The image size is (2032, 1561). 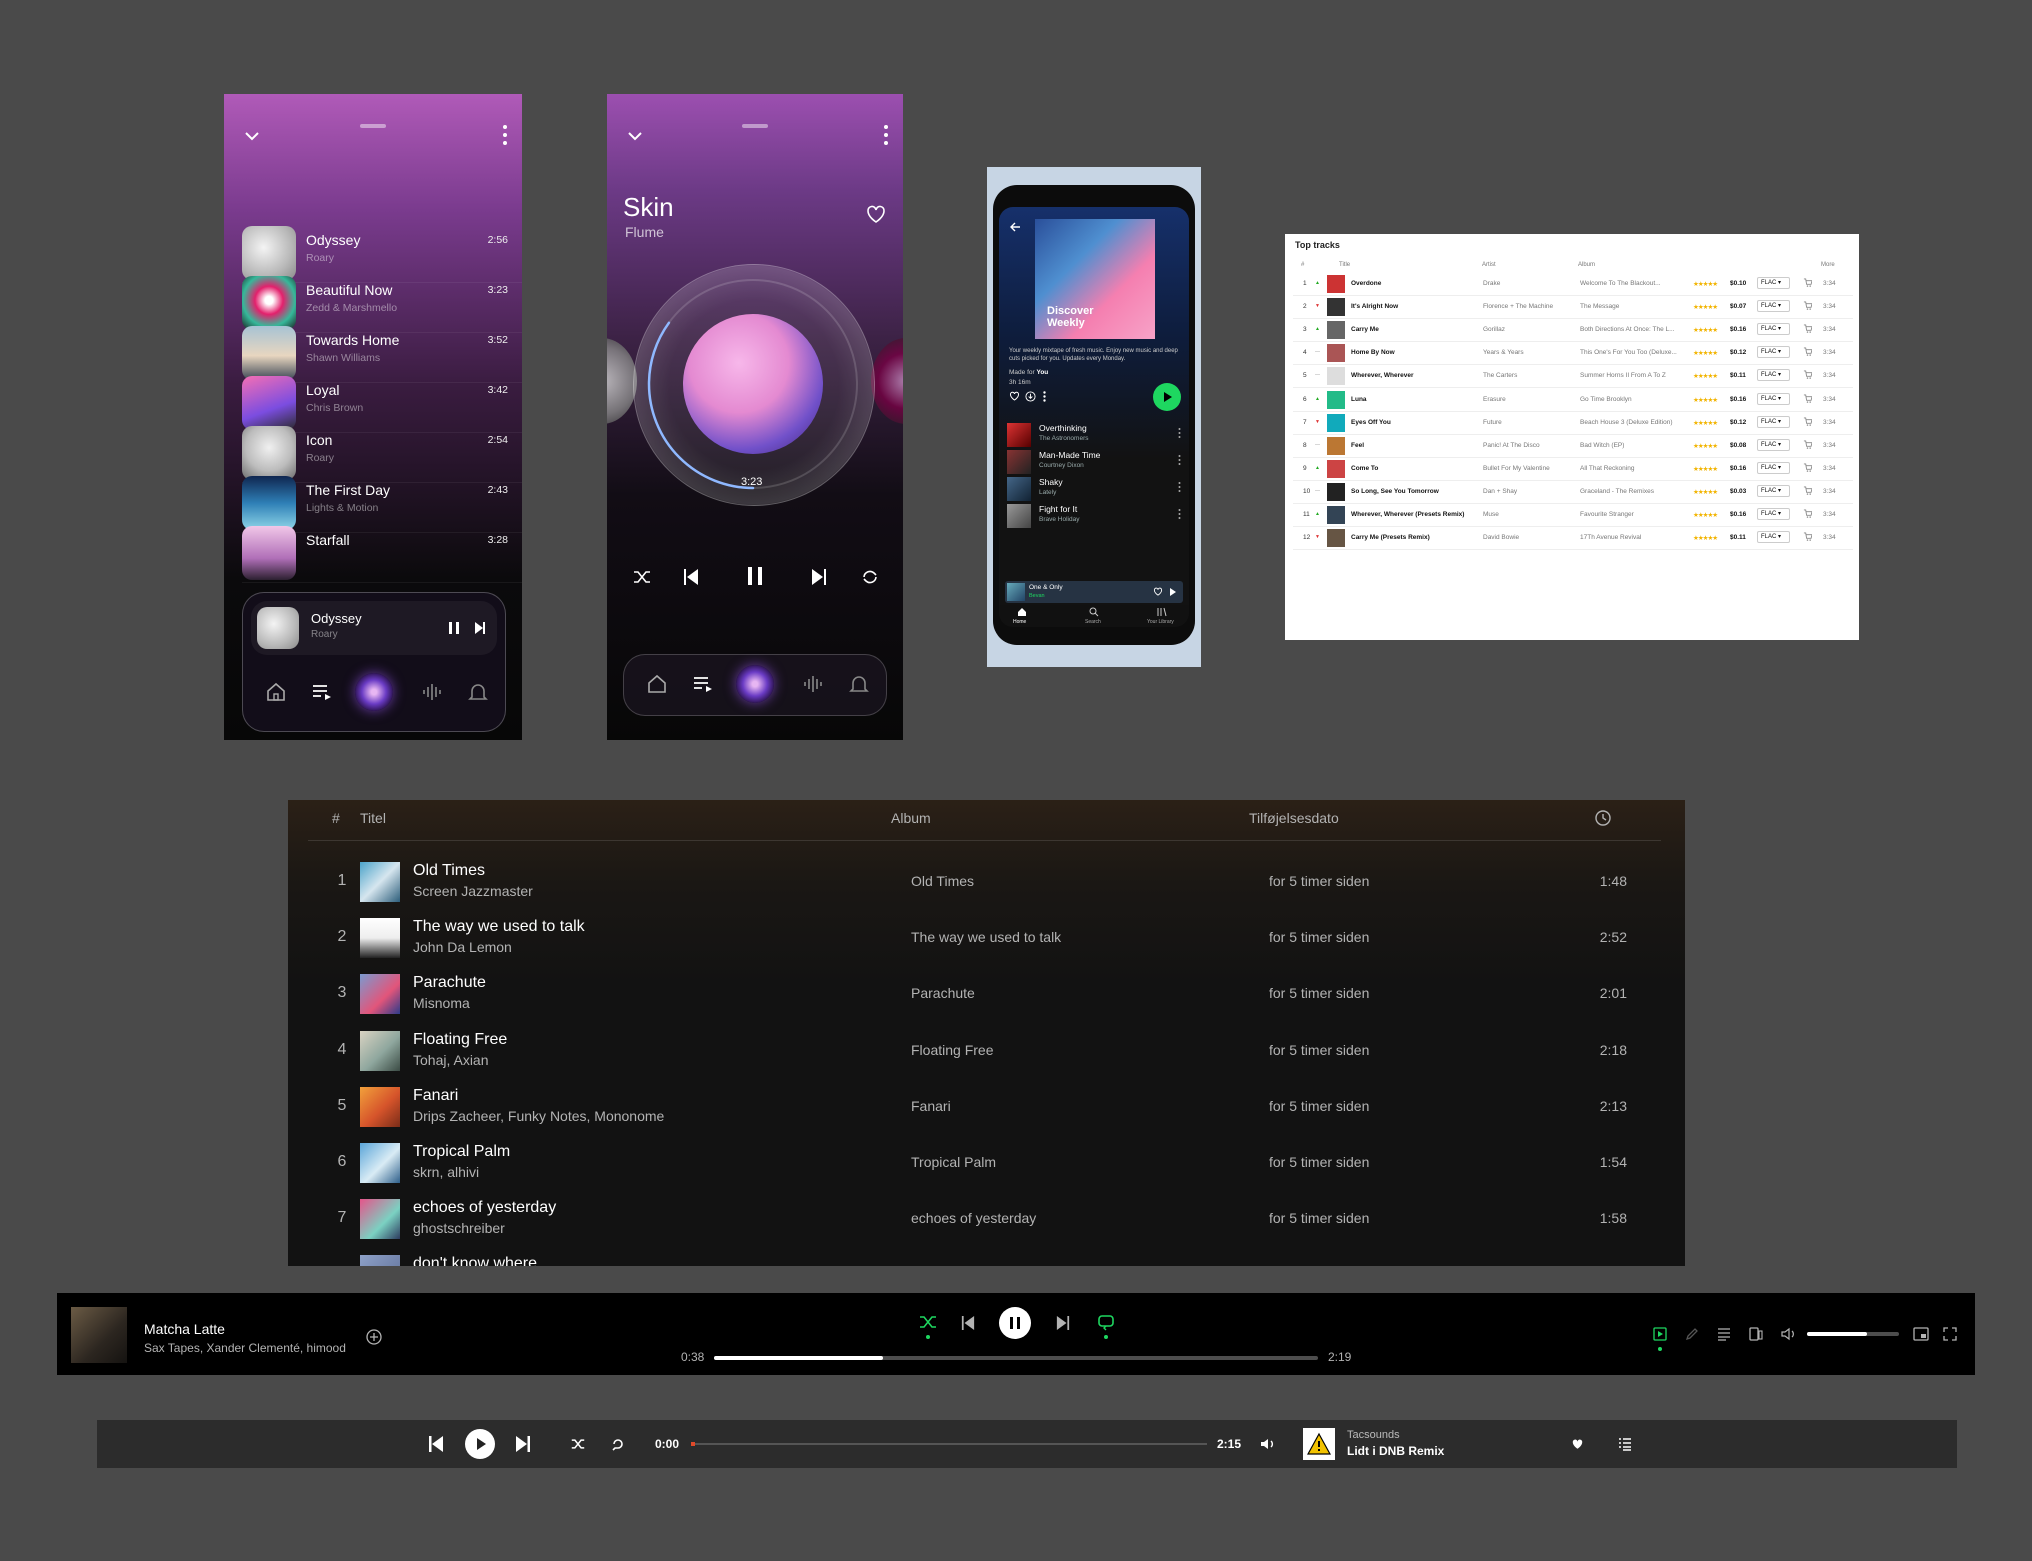 What do you see at coordinates (373, 818) in the screenshot?
I see `header-title: Titel` at bounding box center [373, 818].